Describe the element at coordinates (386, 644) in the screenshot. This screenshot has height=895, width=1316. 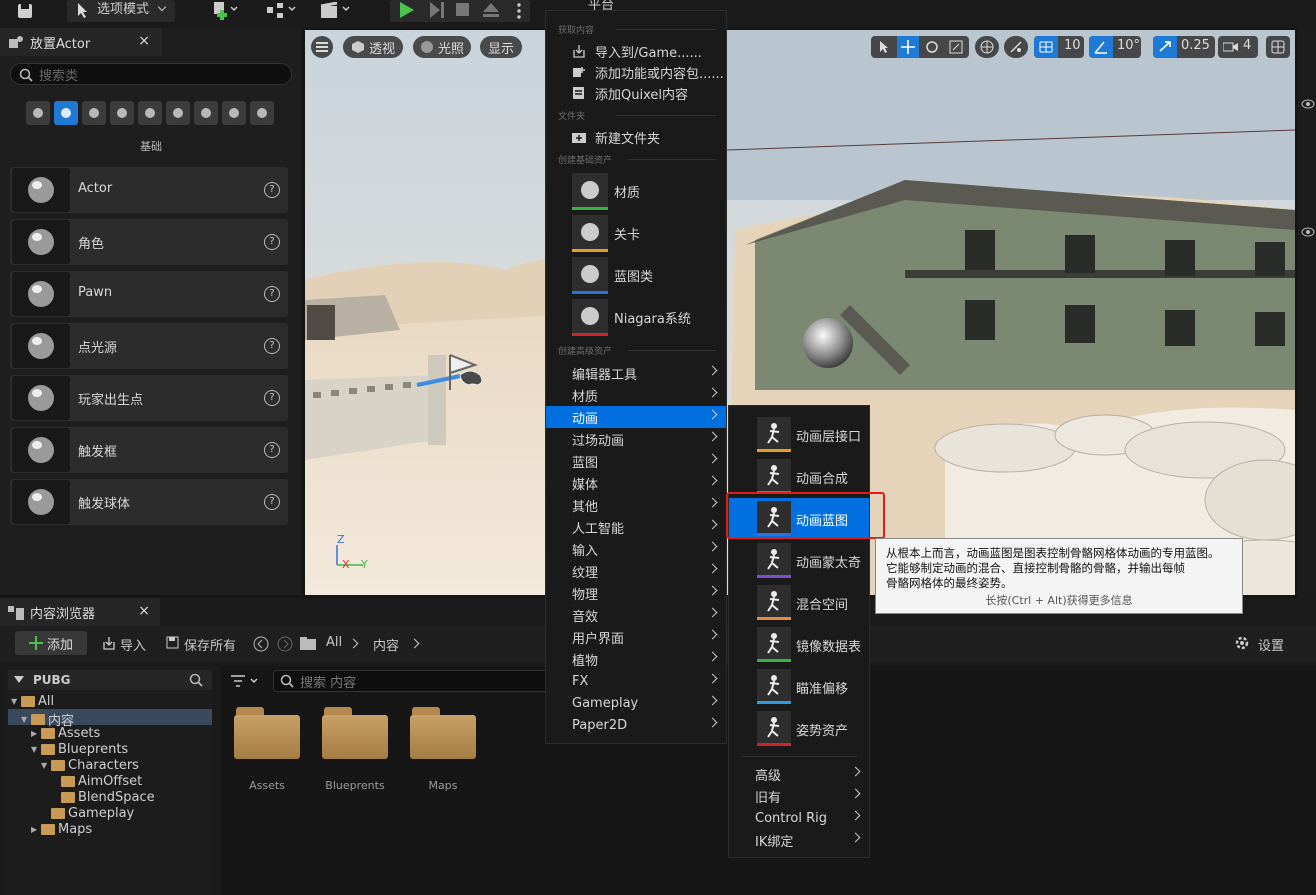
I see `breadcrumb-content: 内容` at that location.